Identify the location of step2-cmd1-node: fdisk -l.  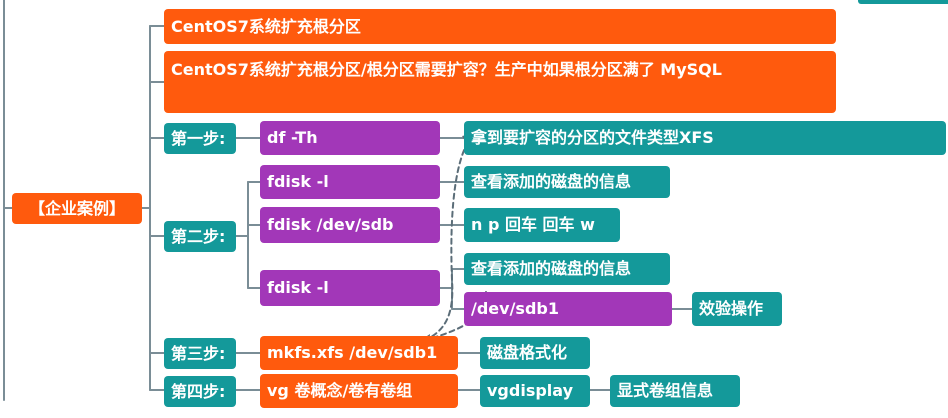
(350, 182).